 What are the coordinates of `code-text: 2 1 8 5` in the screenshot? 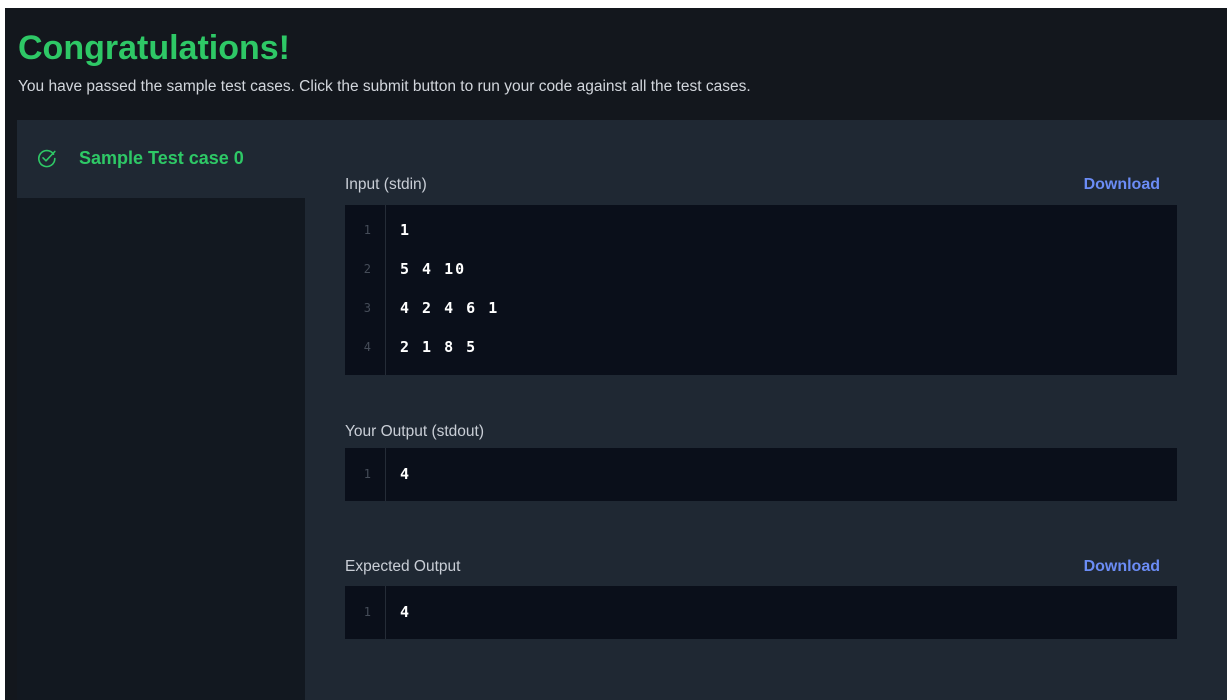 It's located at (439, 347).